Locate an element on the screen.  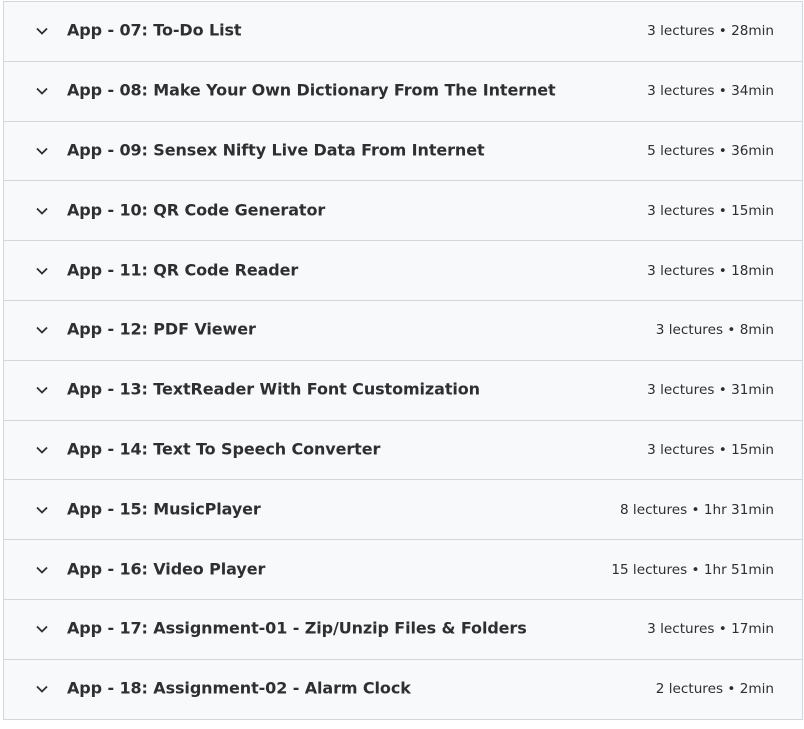
section-meta: 3 lectures • 31min is located at coordinates (710, 390).